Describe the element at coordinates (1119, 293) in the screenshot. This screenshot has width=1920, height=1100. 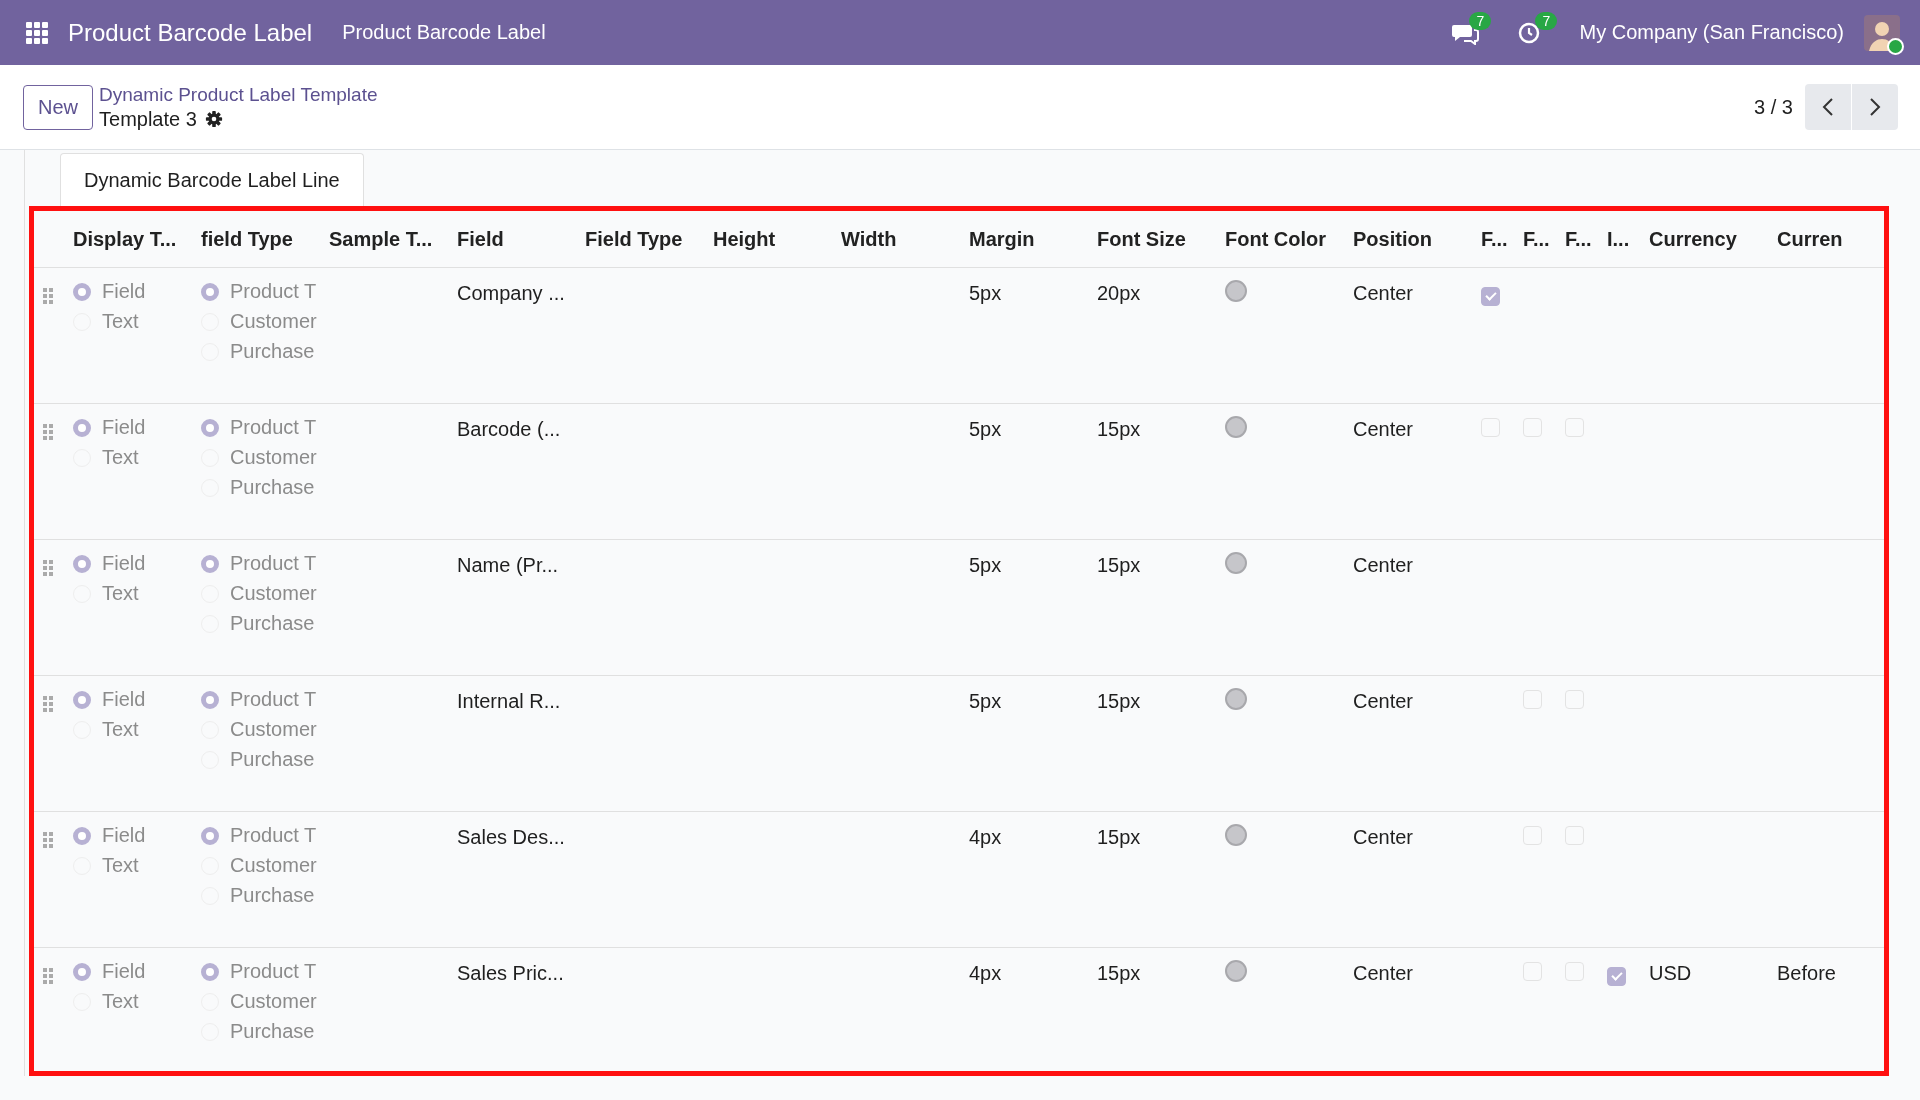
I see `table-cell: 20px` at that location.